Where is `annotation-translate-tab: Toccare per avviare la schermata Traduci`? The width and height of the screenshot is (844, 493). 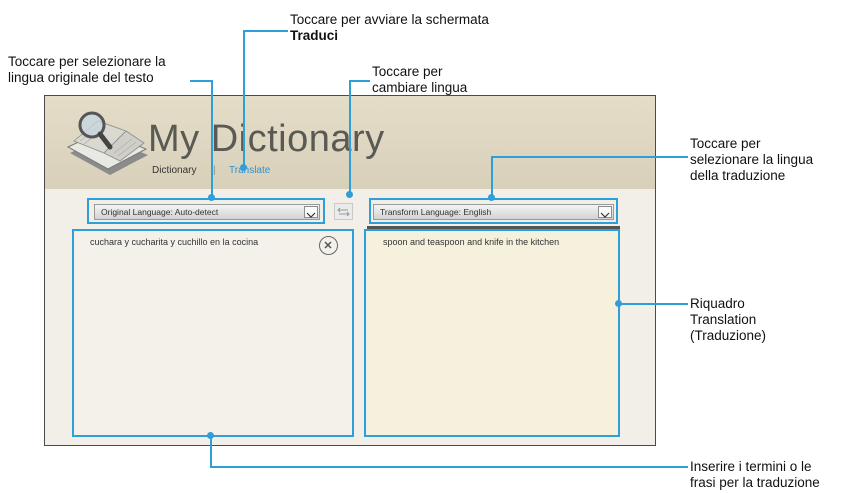
annotation-translate-tab: Toccare per avviare la schermata Traduci is located at coordinates (389, 28).